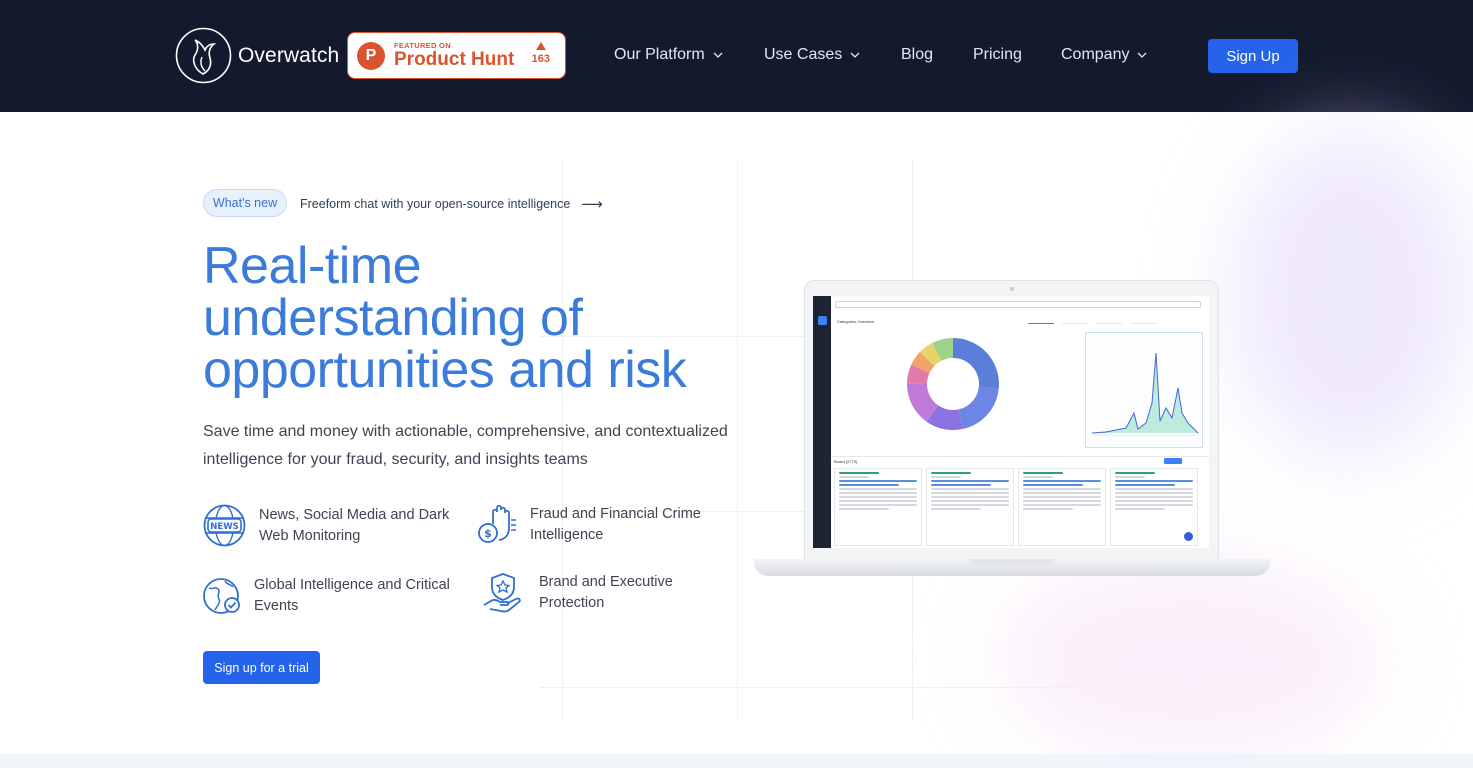 Image resolution: width=1473 pixels, height=768 pixels. Describe the element at coordinates (1095, 54) in the screenshot. I see `nav-label: Company` at that location.